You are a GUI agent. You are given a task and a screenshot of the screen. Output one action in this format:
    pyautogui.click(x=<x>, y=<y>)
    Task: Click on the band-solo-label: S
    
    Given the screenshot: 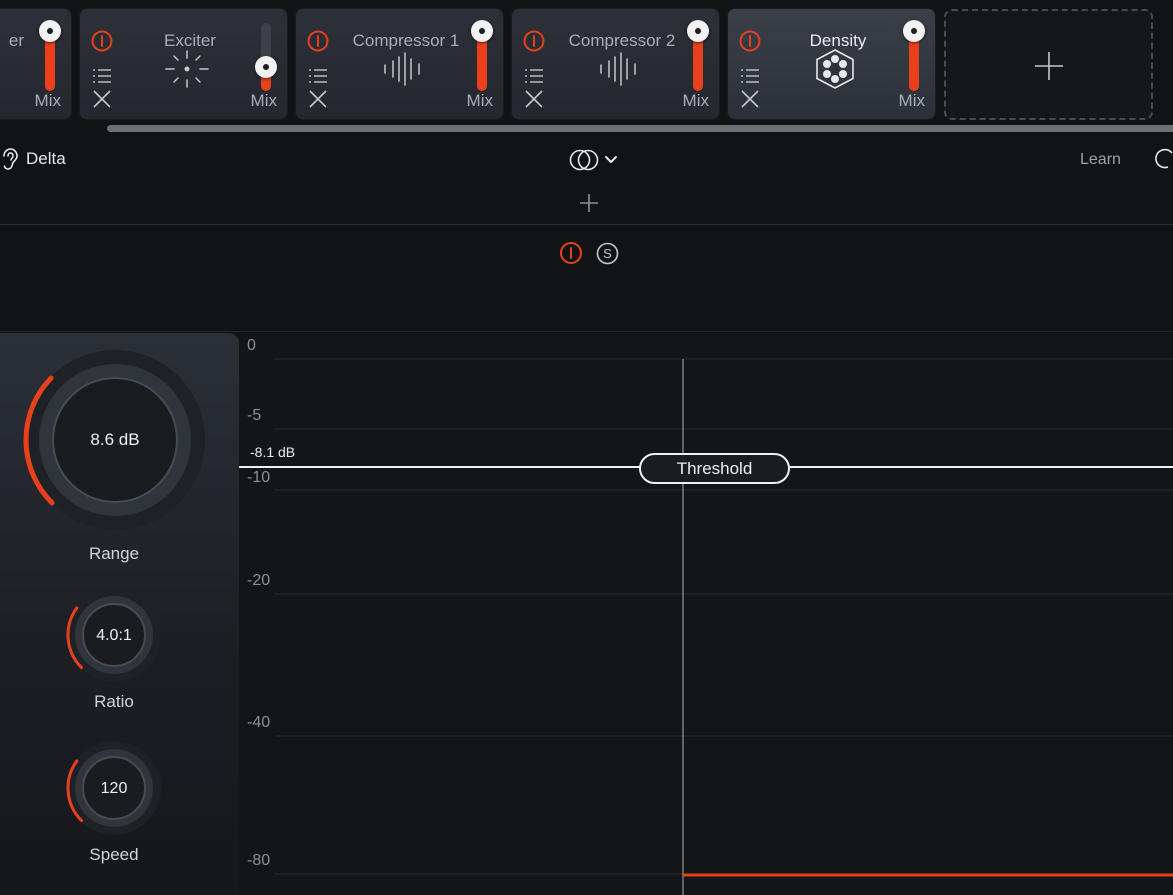 What is the action you would take?
    pyautogui.click(x=607, y=253)
    